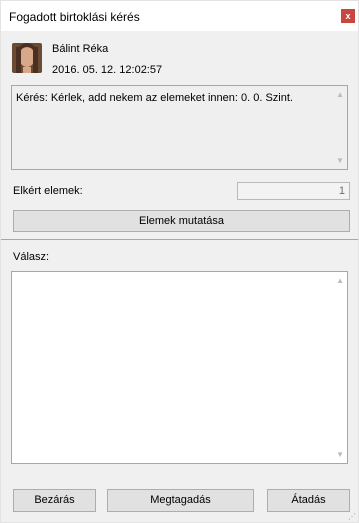  Describe the element at coordinates (352, 517) in the screenshot. I see `resize-grip-icon: ⋰` at that location.